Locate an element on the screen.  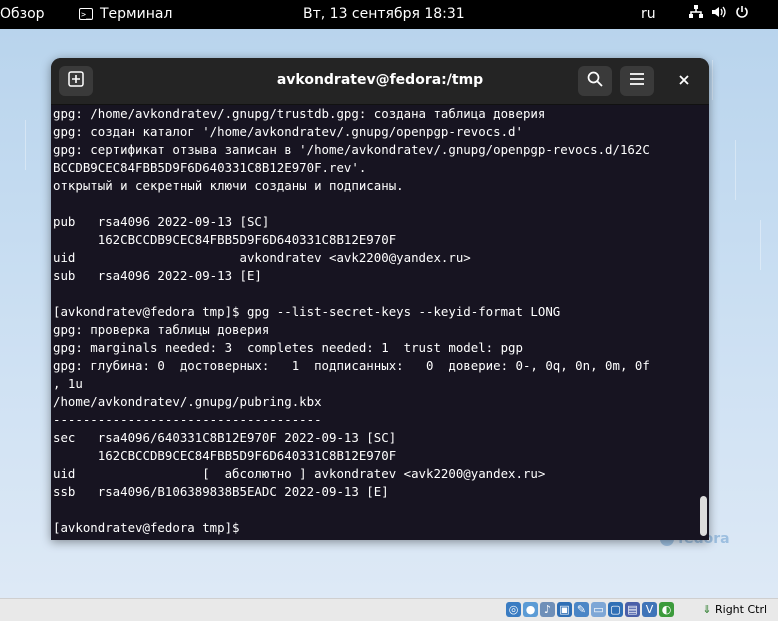
power-icon is located at coordinates (742, 14).